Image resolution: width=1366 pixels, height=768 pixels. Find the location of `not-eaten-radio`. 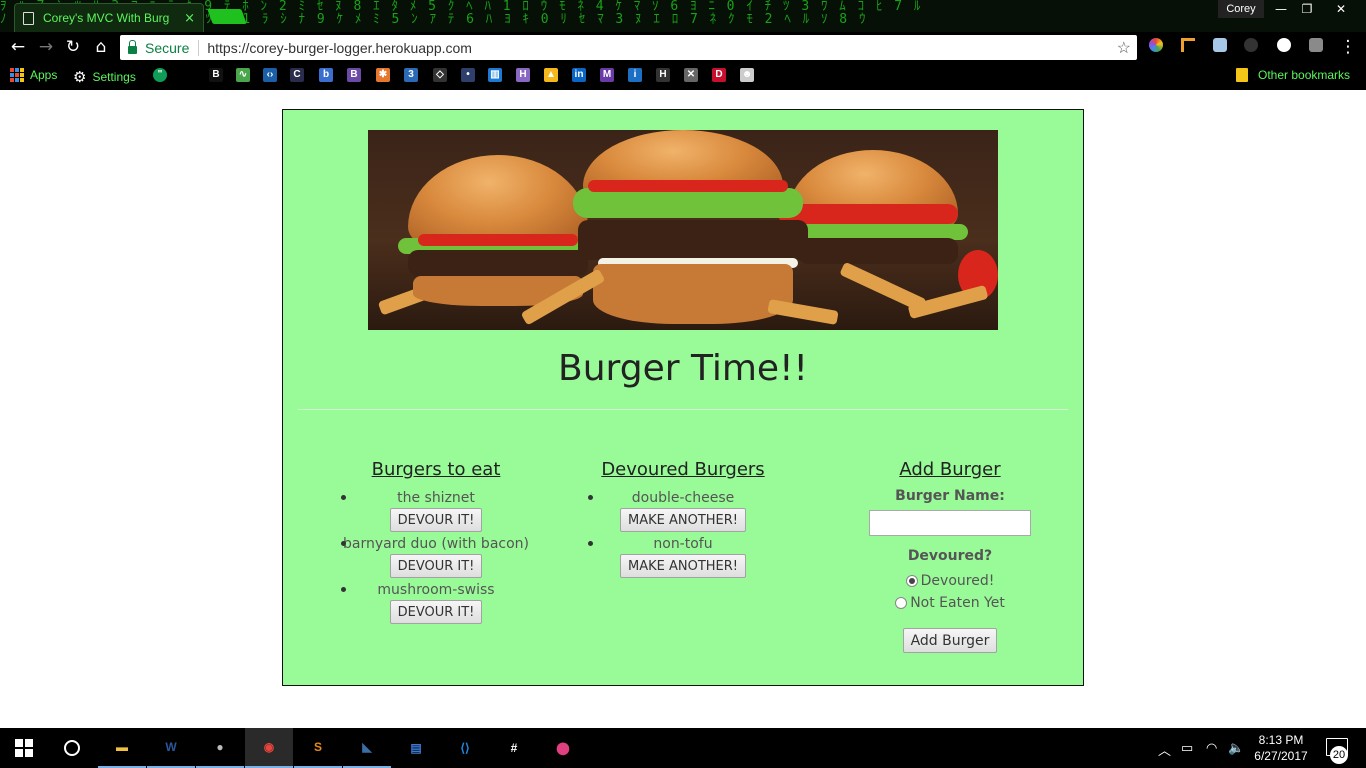

not-eaten-radio is located at coordinates (901, 603).